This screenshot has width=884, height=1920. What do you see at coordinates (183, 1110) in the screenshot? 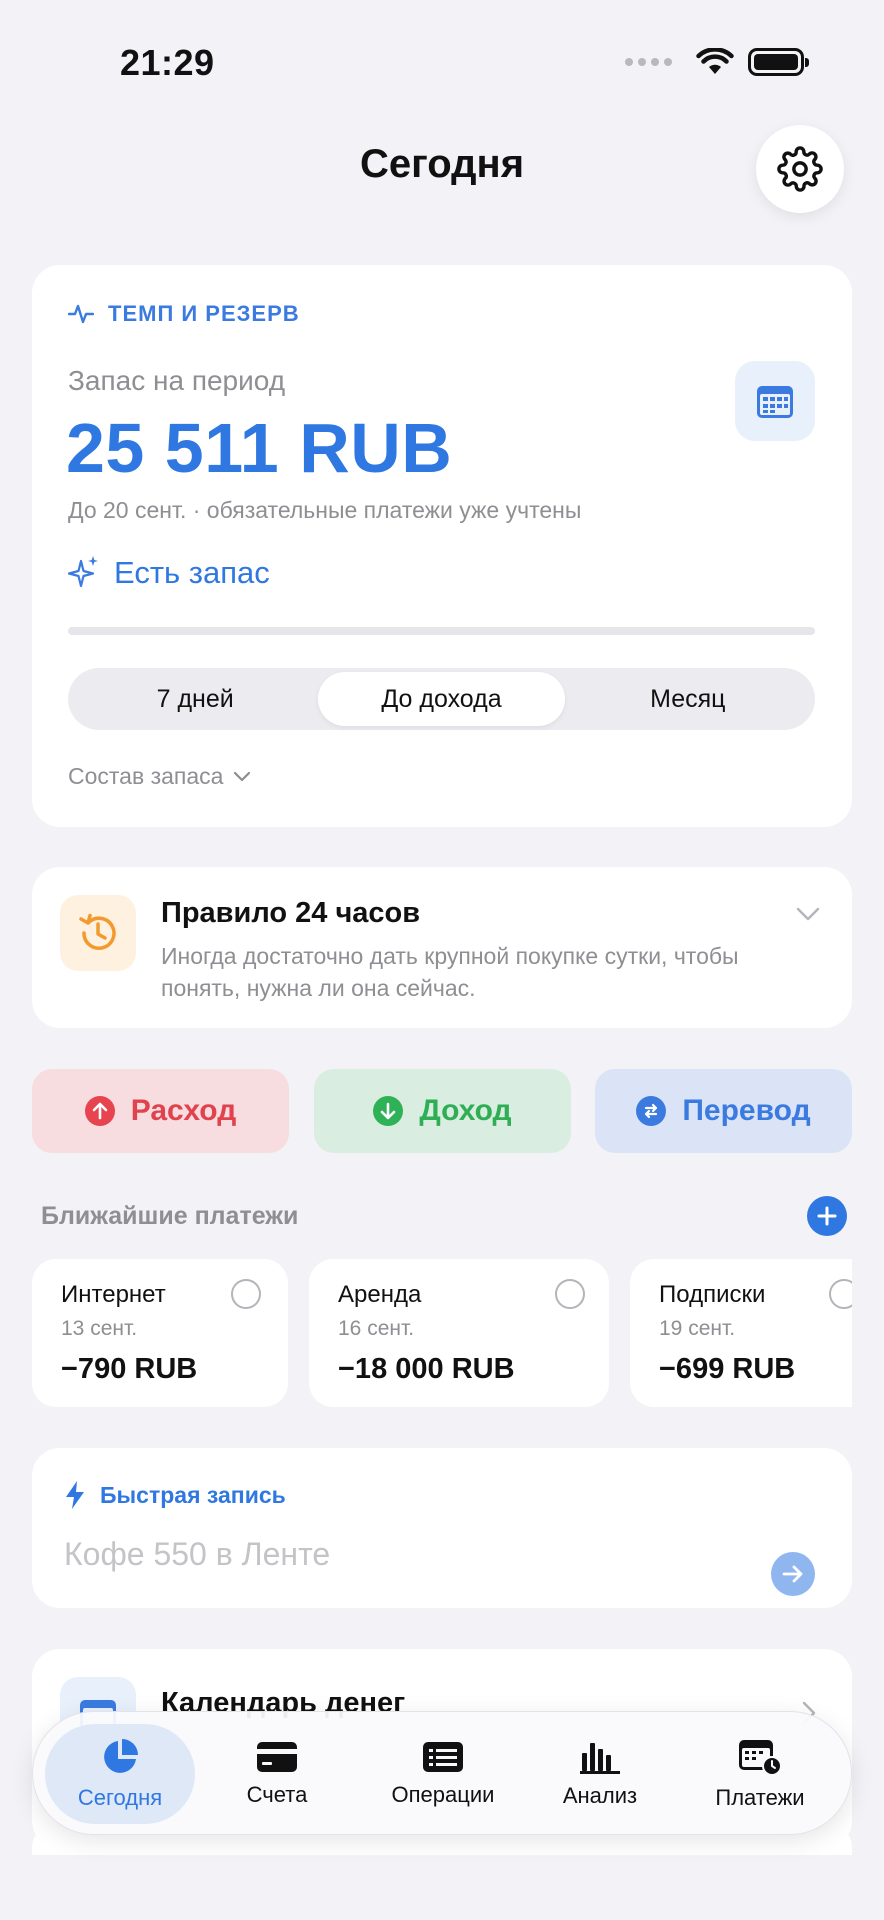
I see `expense-label: Расход` at bounding box center [183, 1110].